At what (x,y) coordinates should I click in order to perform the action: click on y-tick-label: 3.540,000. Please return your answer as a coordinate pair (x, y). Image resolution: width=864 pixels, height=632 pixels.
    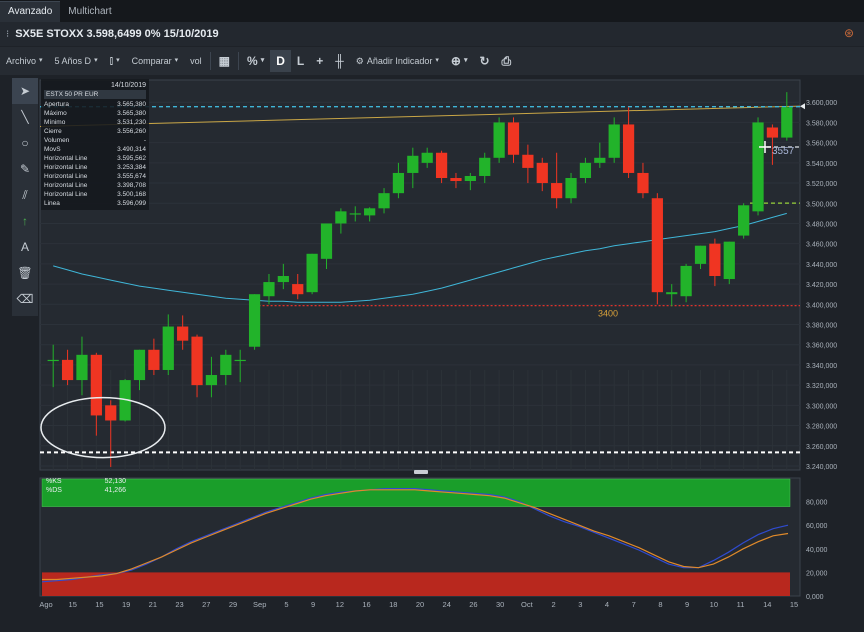
    Looking at the image, I should click on (821, 164).